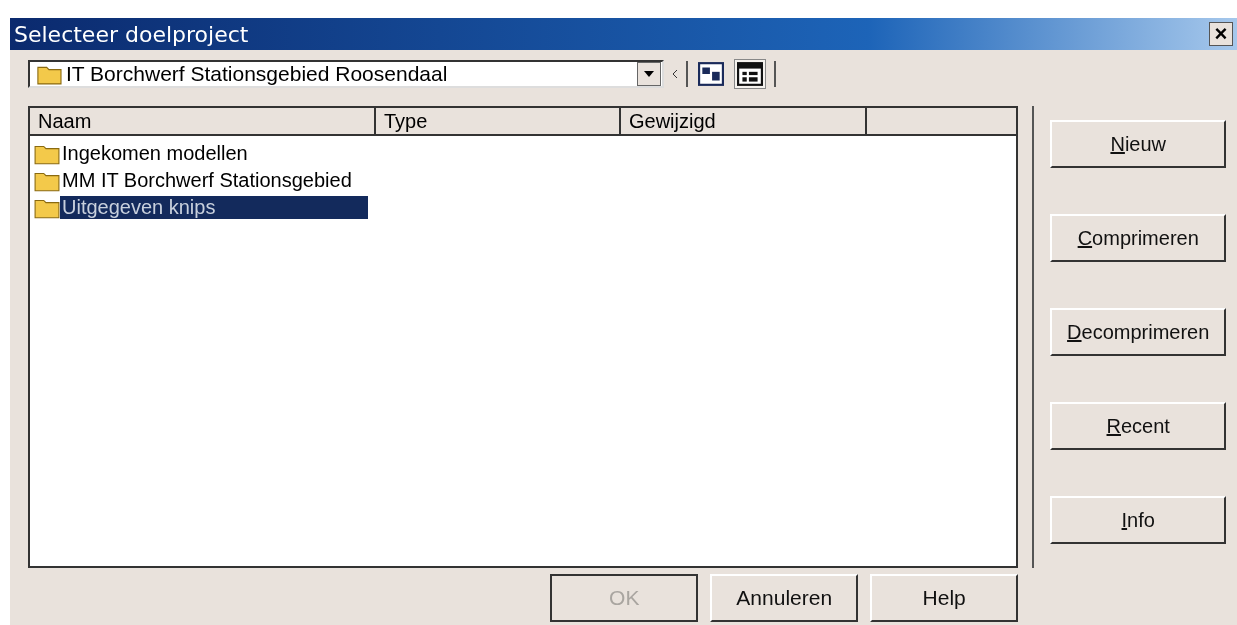 This screenshot has width=1237, height=625. Describe the element at coordinates (1138, 426) in the screenshot. I see `side-button: Recent` at that location.